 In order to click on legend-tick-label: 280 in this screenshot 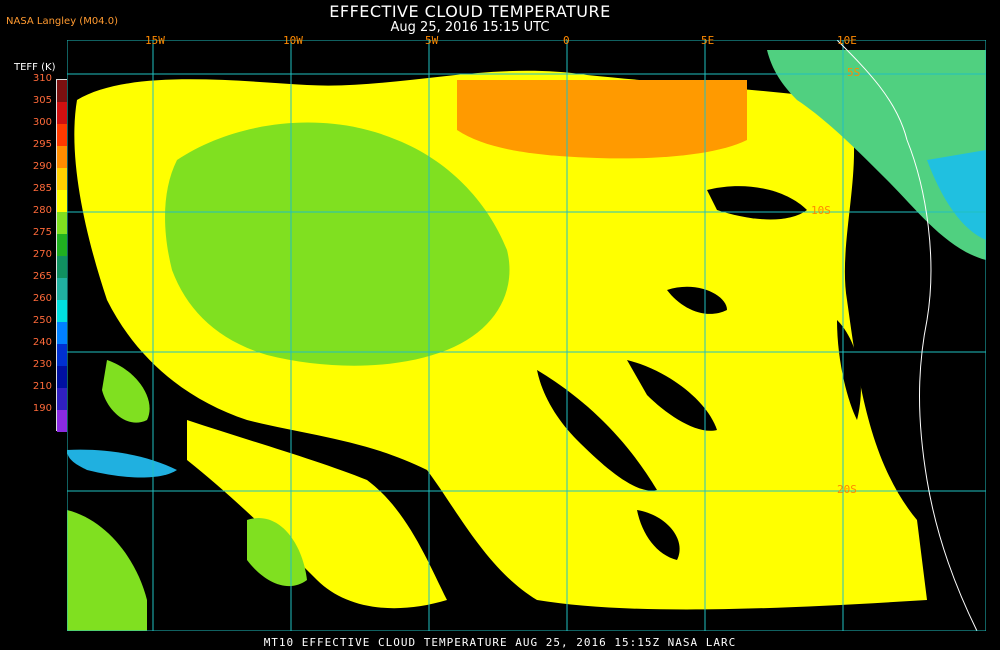, I will do `click(42, 210)`.